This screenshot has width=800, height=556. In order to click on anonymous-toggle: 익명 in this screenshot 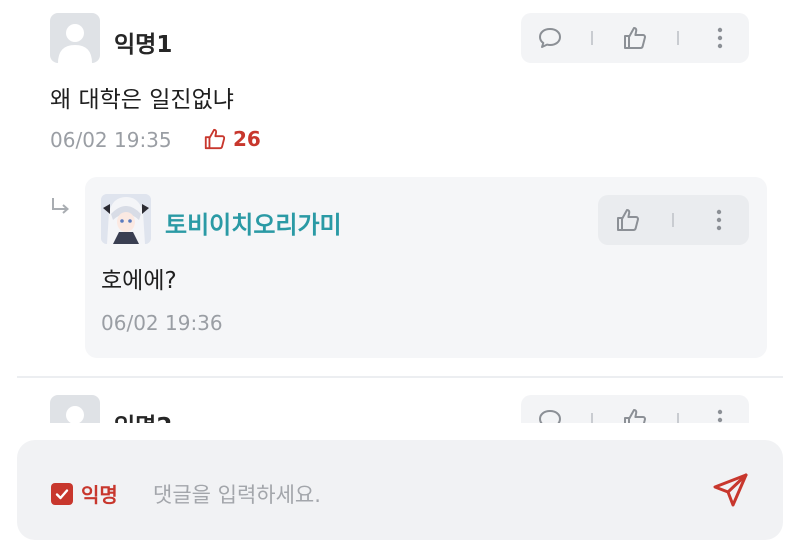, I will do `click(84, 493)`.